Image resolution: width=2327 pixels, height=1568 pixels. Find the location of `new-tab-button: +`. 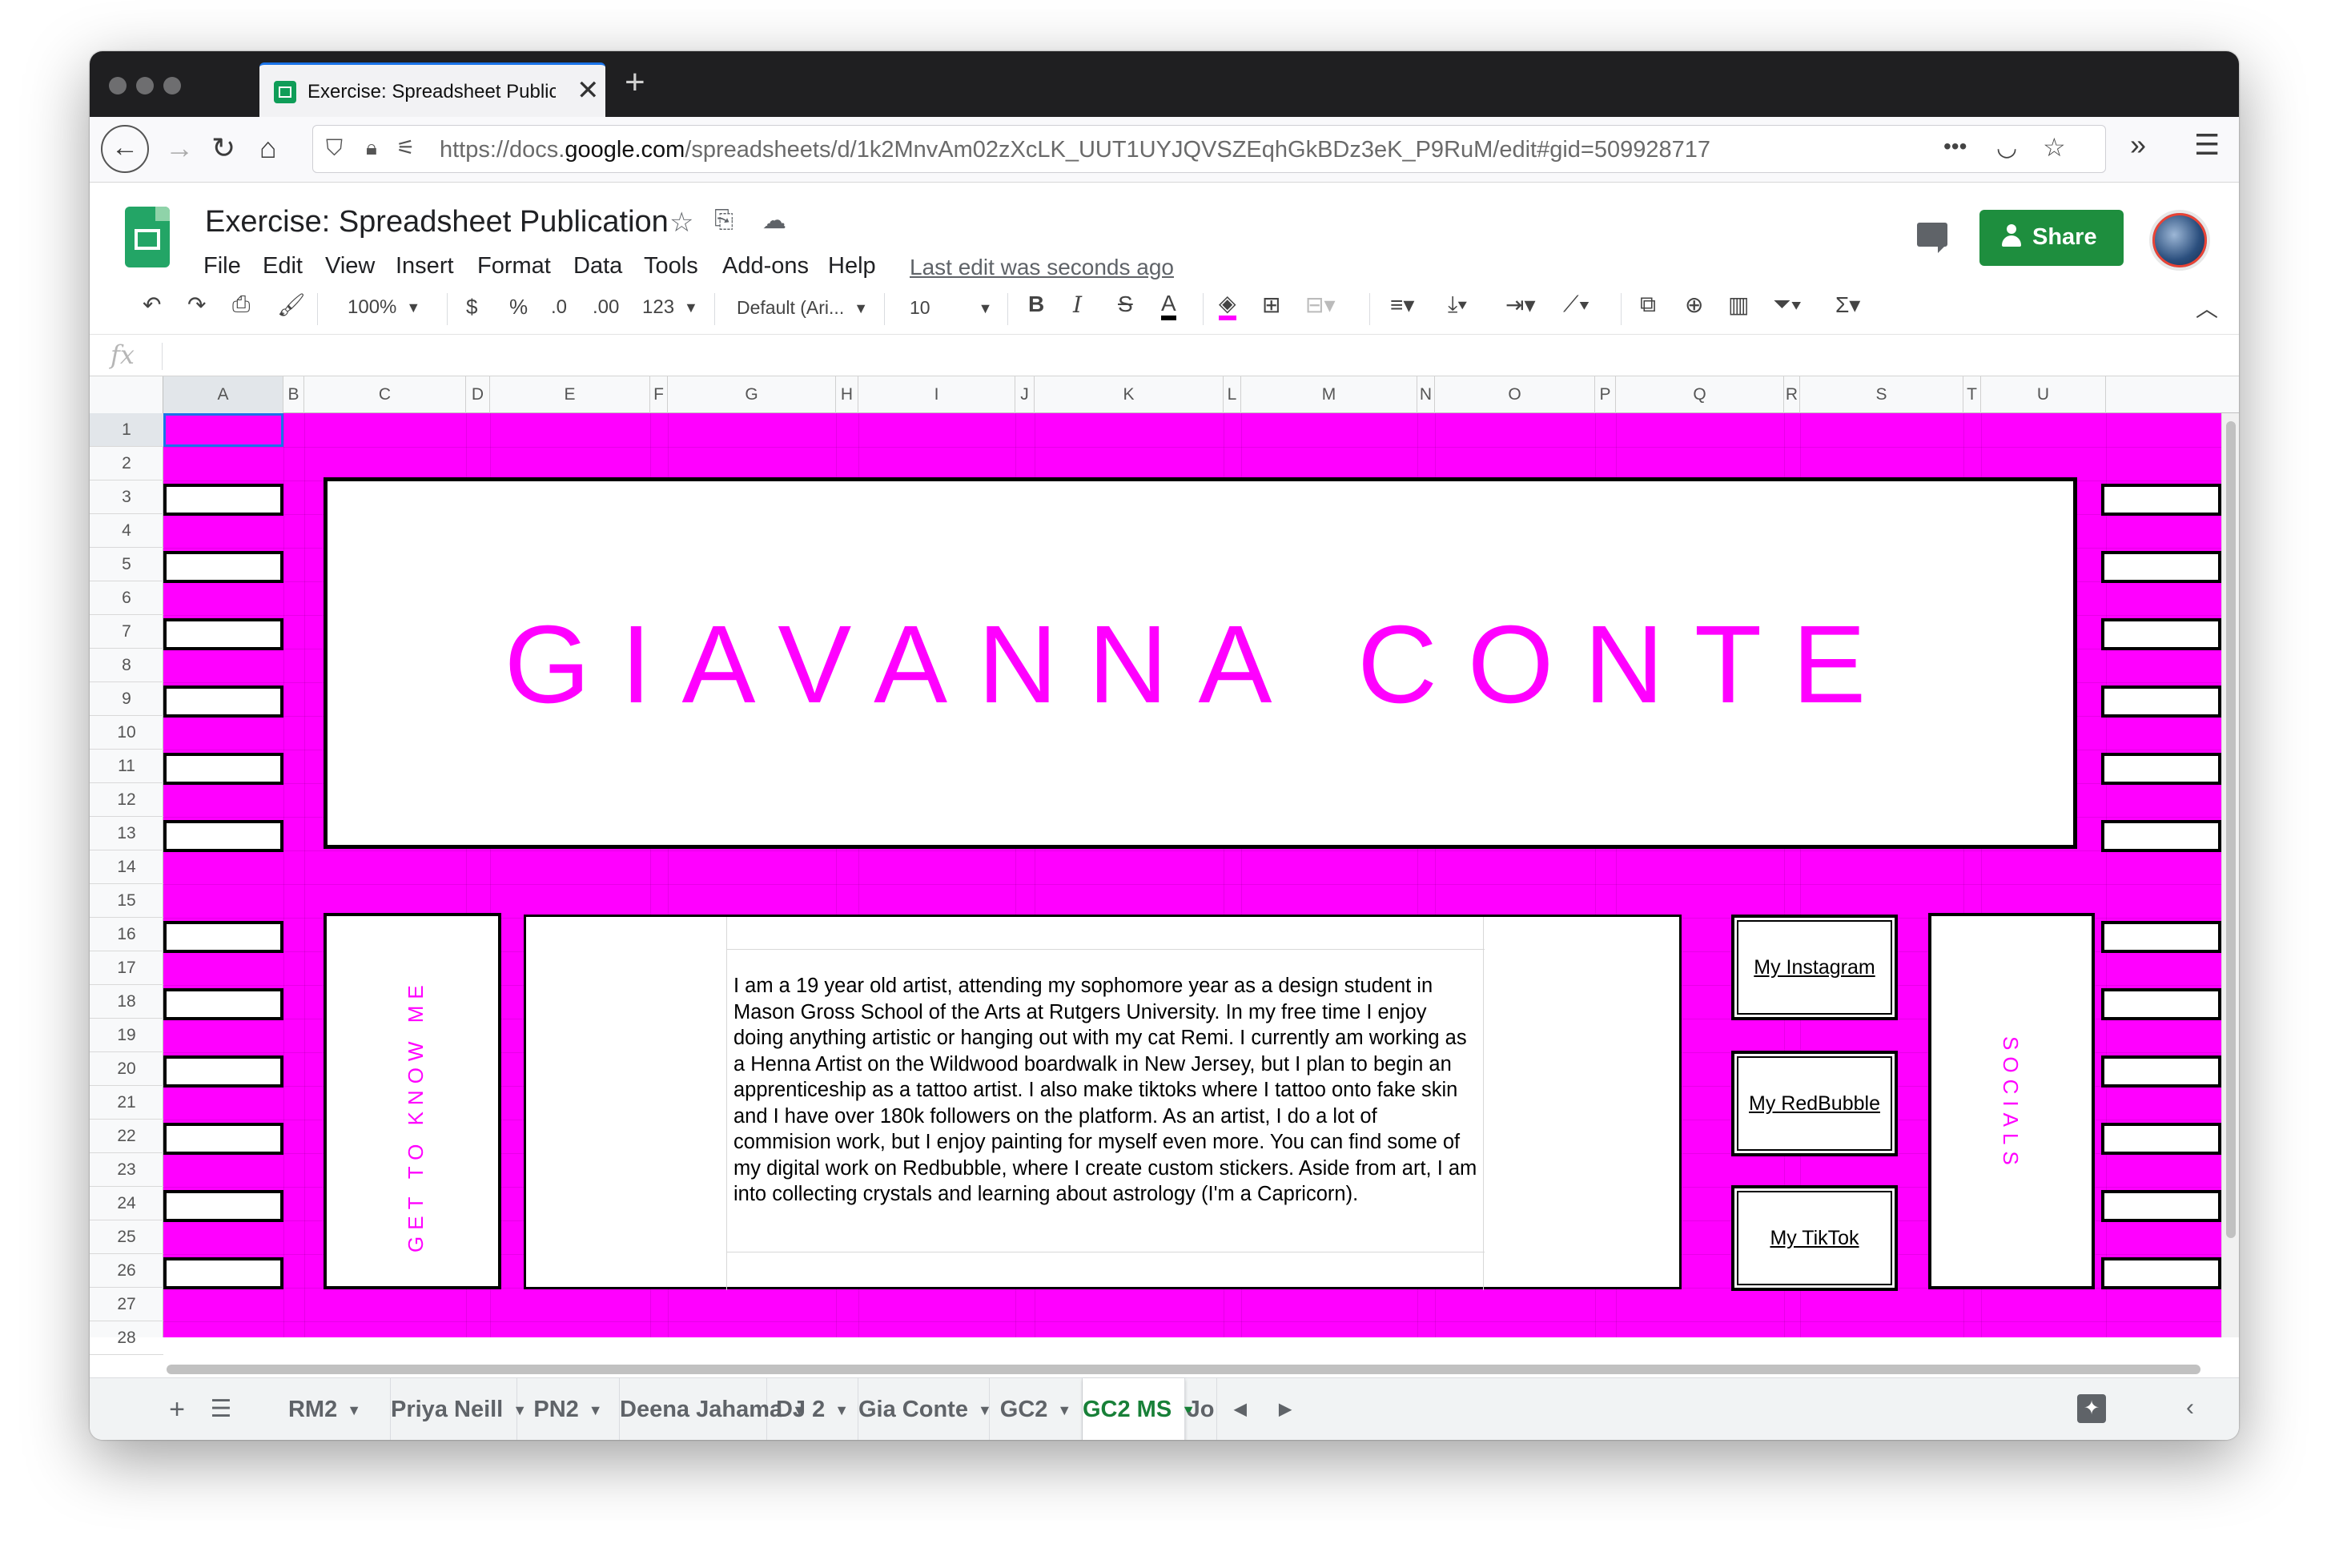

new-tab-button: + is located at coordinates (635, 82).